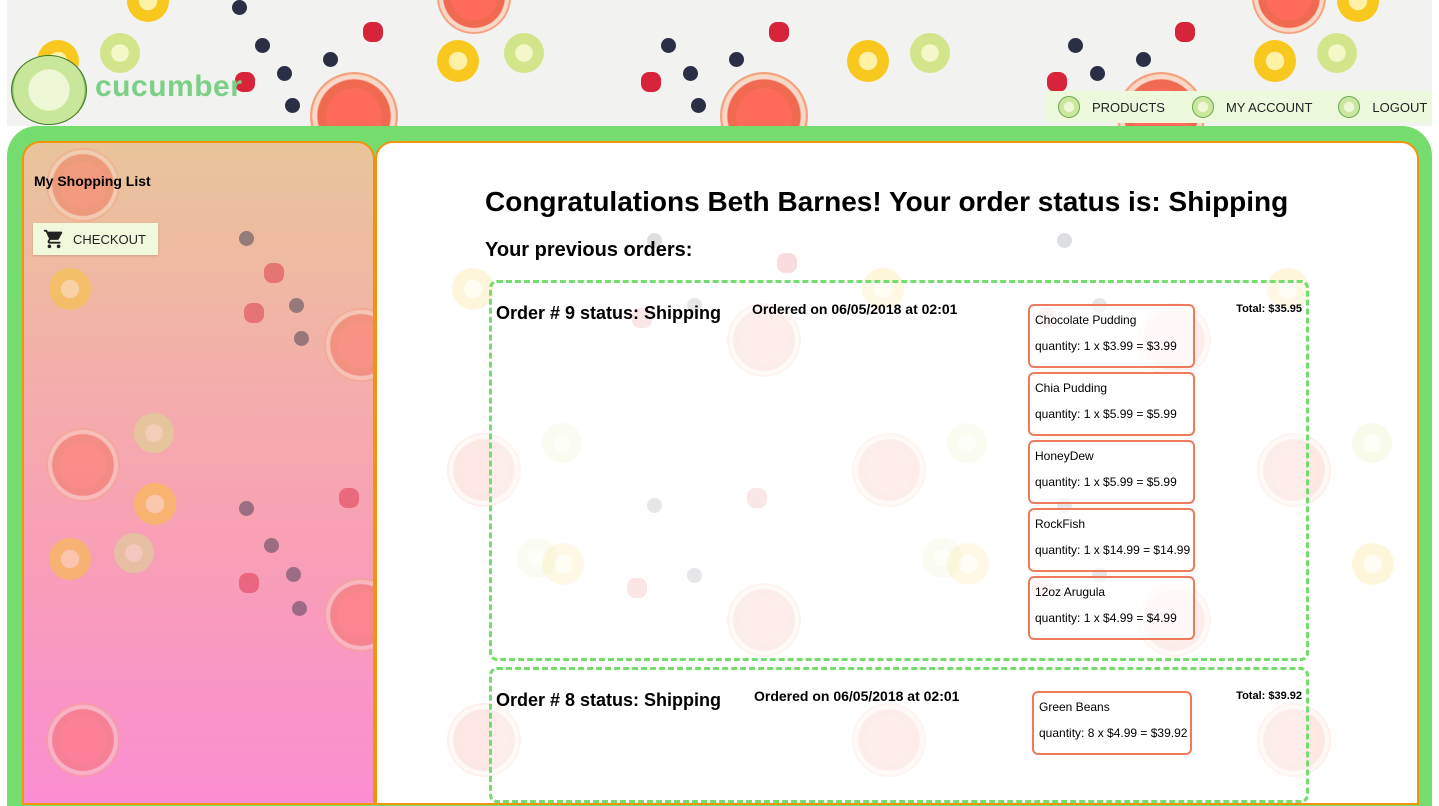  I want to click on nav-products-label: PRODUCTS, so click(1128, 107).